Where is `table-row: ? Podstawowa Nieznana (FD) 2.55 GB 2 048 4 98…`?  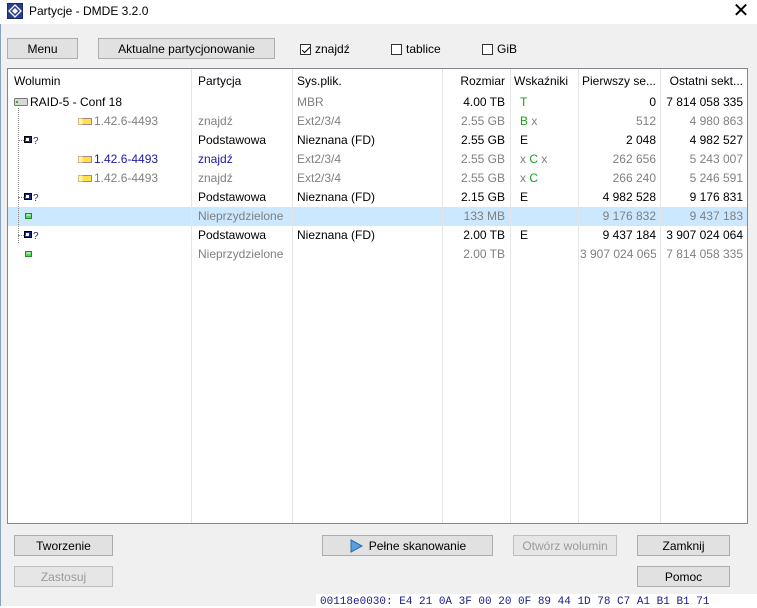
table-row: ? Podstawowa Nieznana (FD) 2.55 GB 2 048 4 98… is located at coordinates (377, 140).